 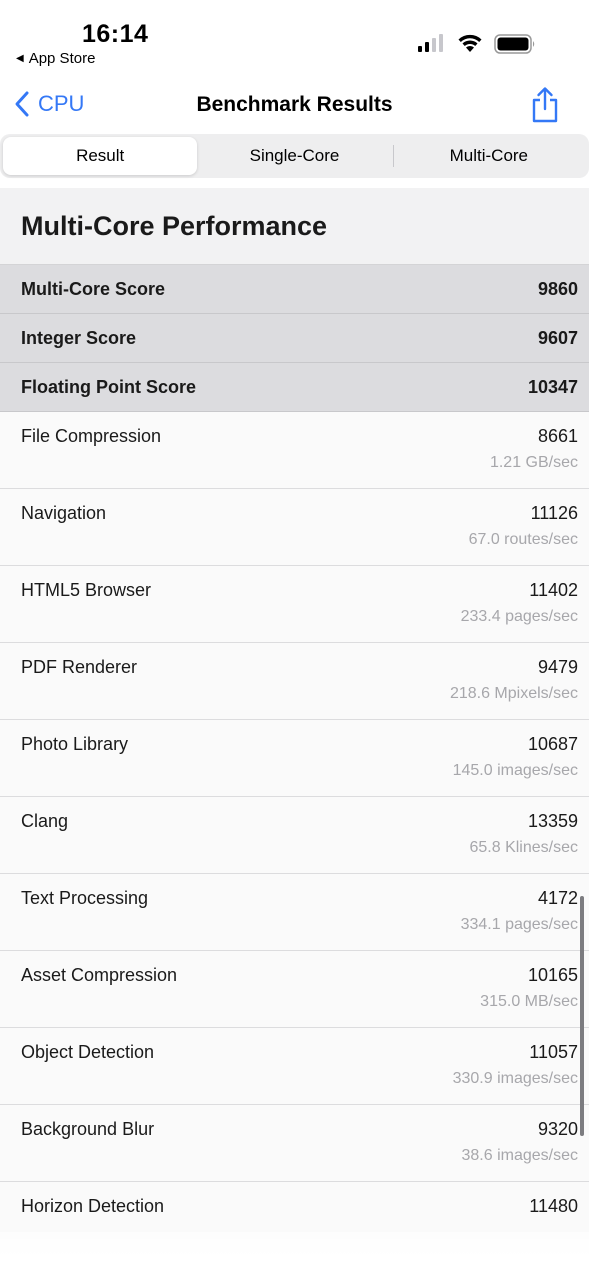 What do you see at coordinates (20, 58) in the screenshot?
I see `back-triangle-icon: ◀` at bounding box center [20, 58].